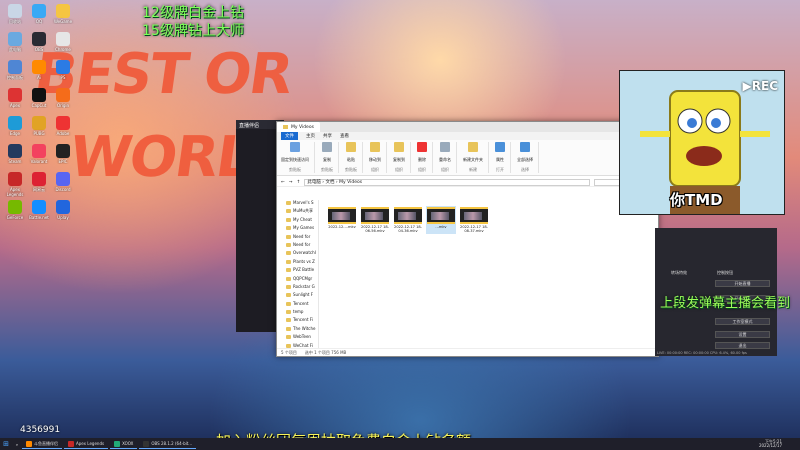 The image size is (800, 450). What do you see at coordinates (297, 288) in the screenshot?
I see `nav-folder-item: Rockstar G` at bounding box center [297, 288].